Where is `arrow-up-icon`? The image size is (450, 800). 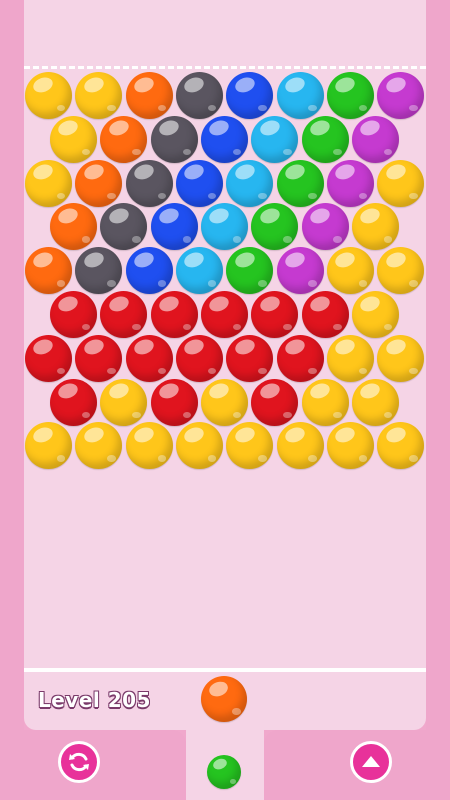 arrow-up-icon is located at coordinates (371, 762).